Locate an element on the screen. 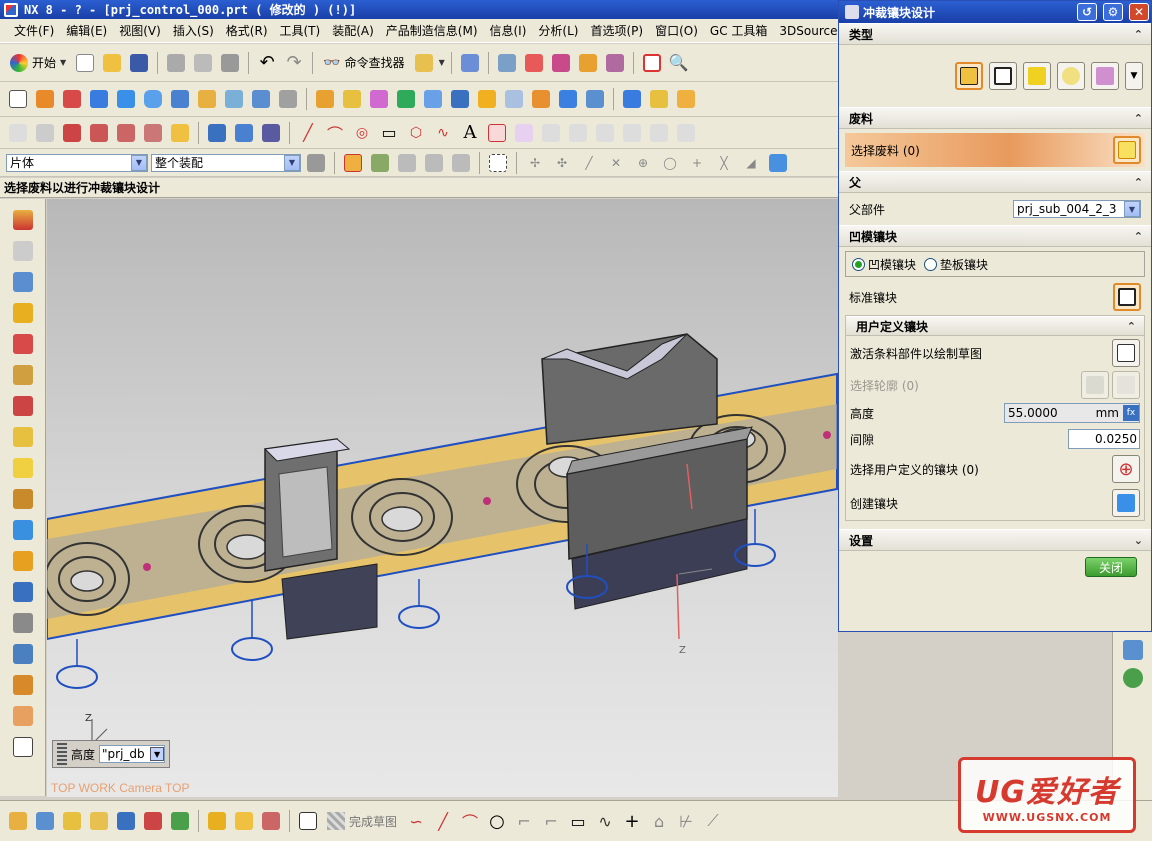  explode-button is located at coordinates (217, 821).